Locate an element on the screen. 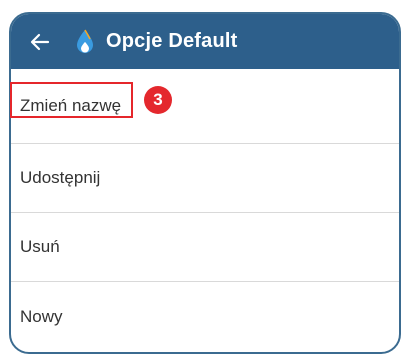 This screenshot has height=354, width=406. app-bar: Opcje Default is located at coordinates (205, 41).